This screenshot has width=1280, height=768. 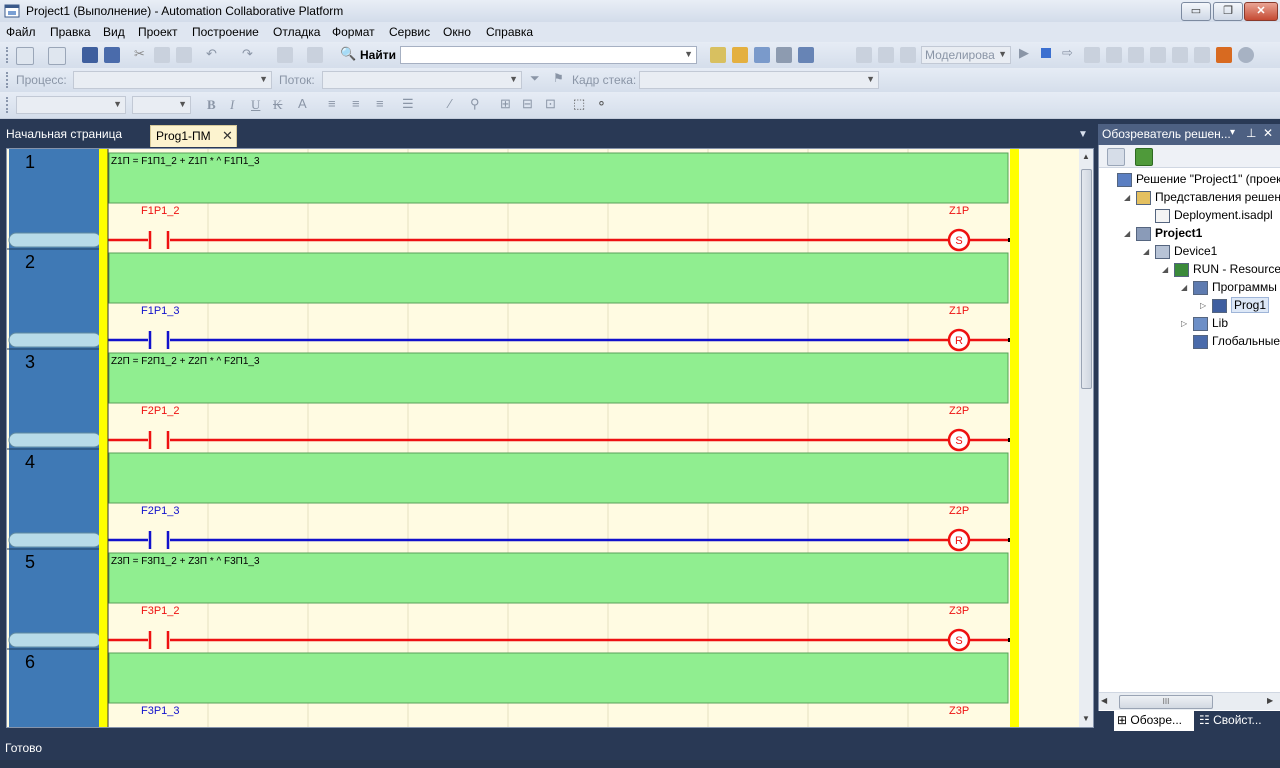 I want to click on menu-window: Окно, so click(x=457, y=32).